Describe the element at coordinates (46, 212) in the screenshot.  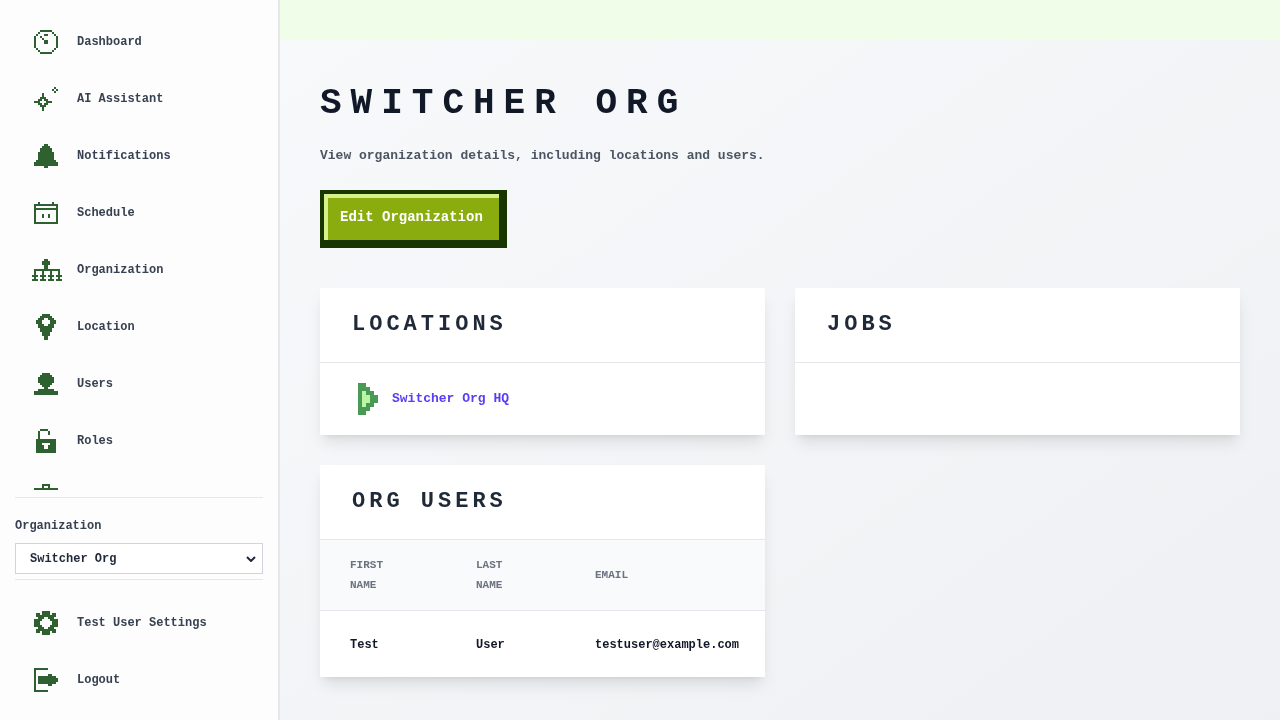
I see `calendar-icon` at that location.